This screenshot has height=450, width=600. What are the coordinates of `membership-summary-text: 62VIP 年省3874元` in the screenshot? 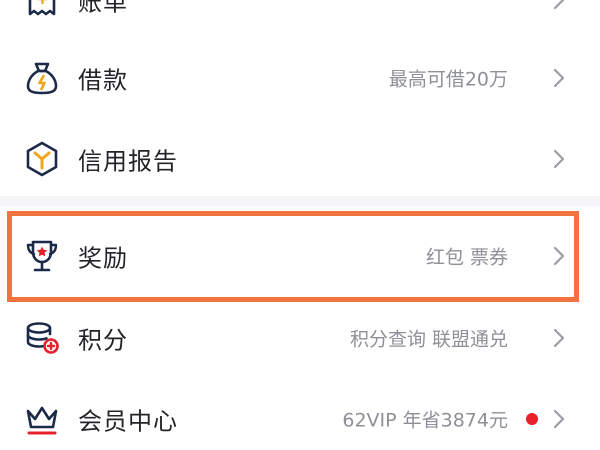 It's located at (425, 420).